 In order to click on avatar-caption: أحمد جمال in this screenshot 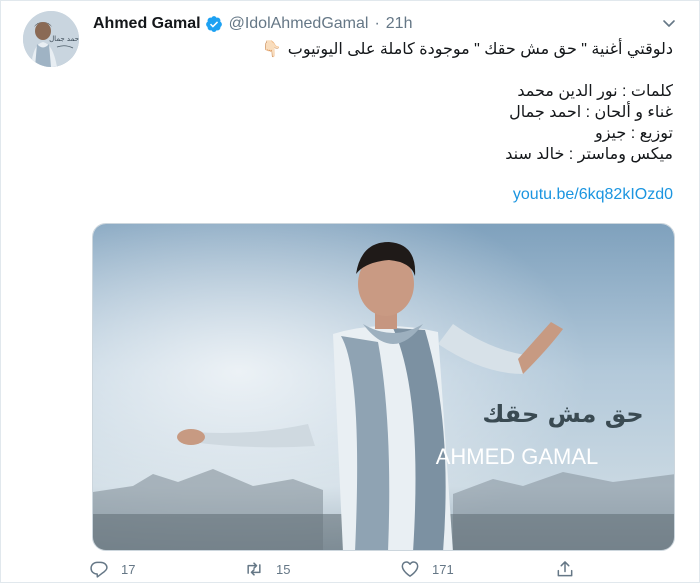, I will do `click(64, 38)`.